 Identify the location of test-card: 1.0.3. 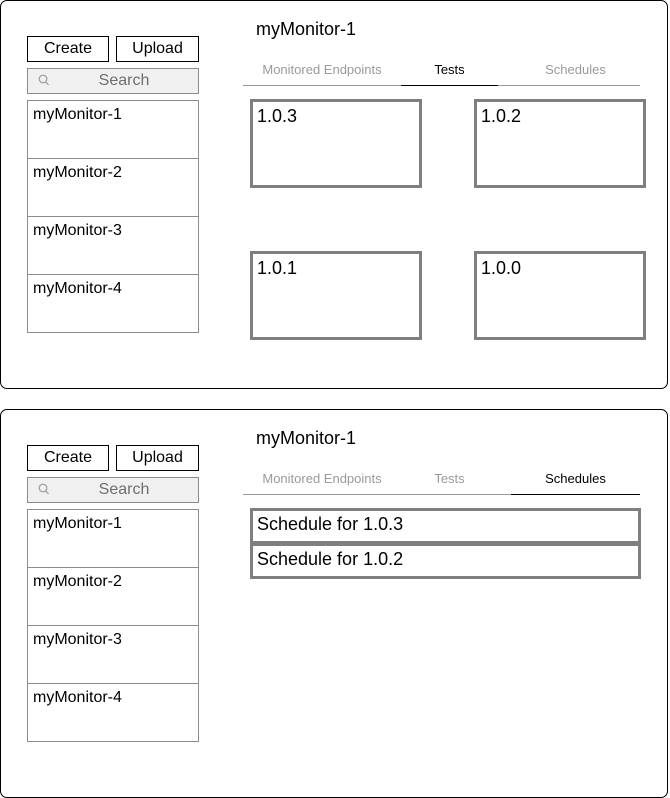
(336, 143).